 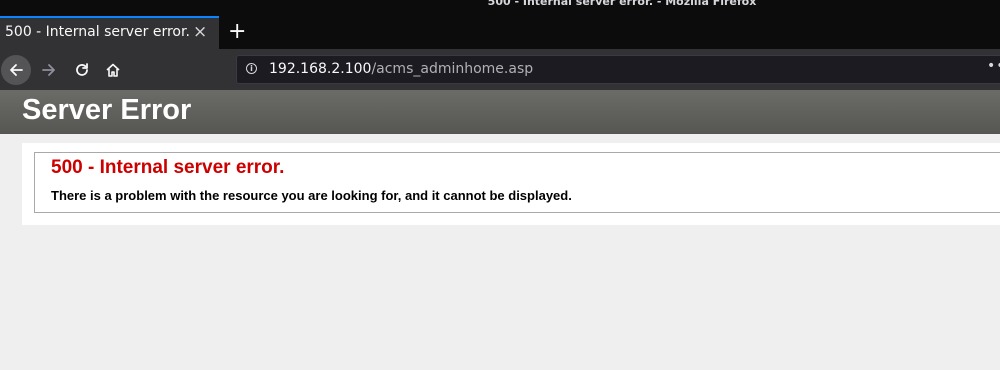 I want to click on tab-title: 500 - Internal server error., so click(x=97, y=32).